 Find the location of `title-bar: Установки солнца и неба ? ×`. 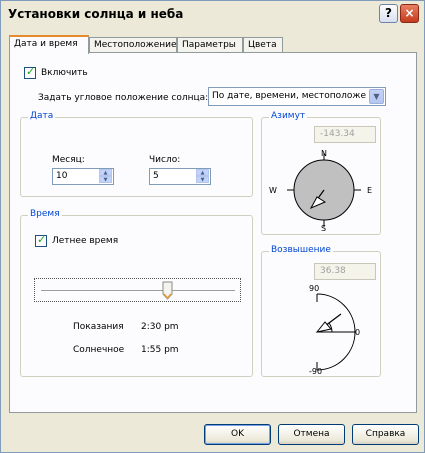

title-bar: Установки солнца и неба ? × is located at coordinates (212, 14).